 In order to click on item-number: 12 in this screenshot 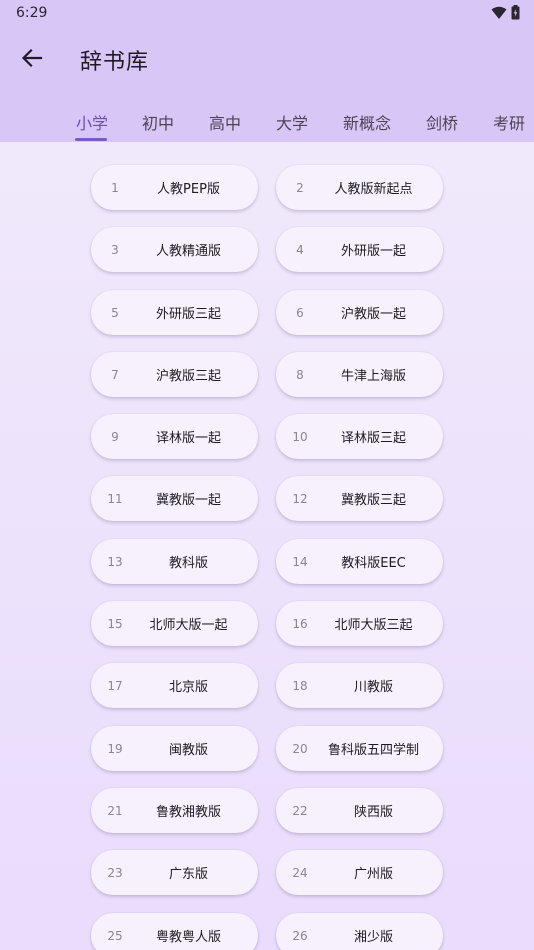, I will do `click(300, 498)`.